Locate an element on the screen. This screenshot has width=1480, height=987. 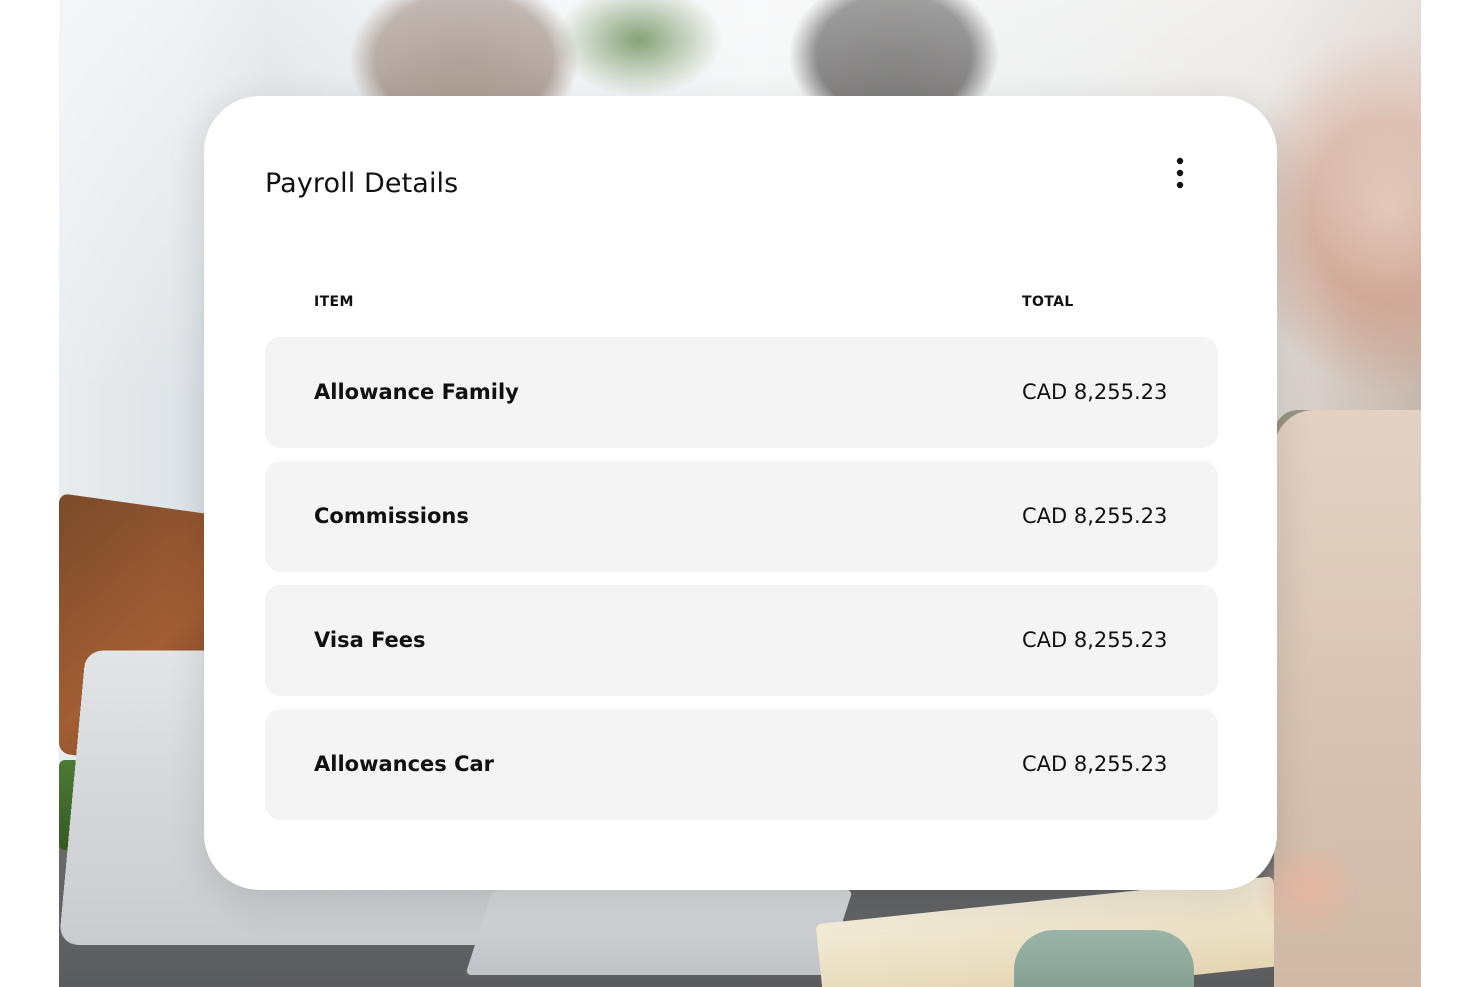
more-options-button is located at coordinates (1180, 173).